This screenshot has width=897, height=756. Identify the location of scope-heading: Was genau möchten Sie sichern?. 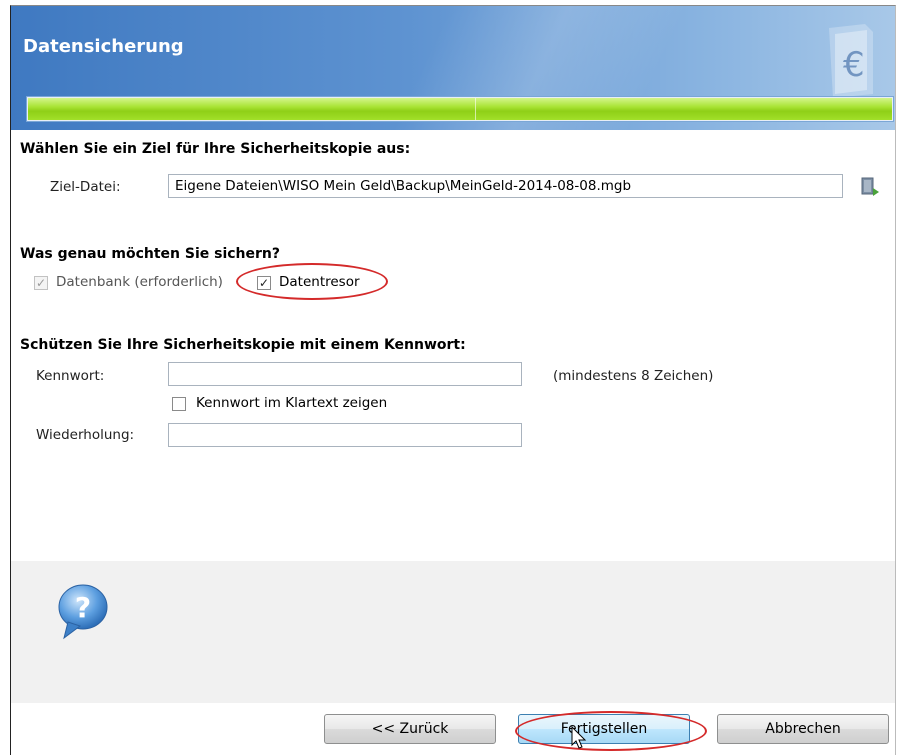
(150, 254).